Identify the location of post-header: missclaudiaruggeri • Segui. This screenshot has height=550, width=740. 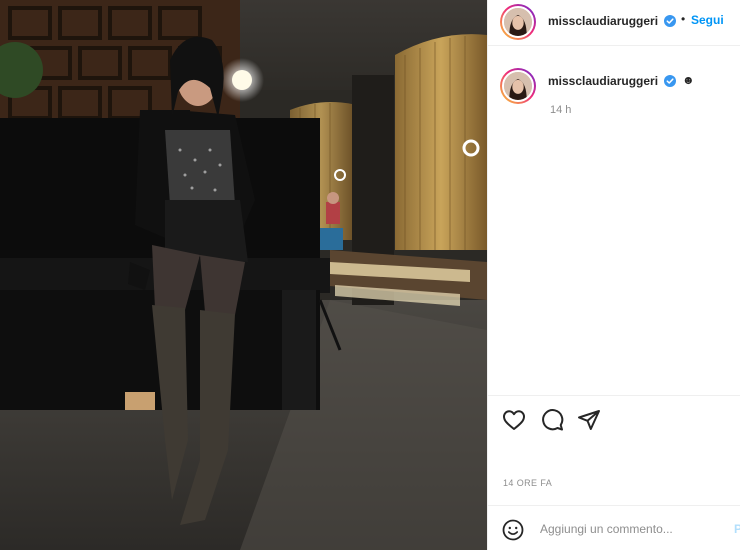
(614, 23).